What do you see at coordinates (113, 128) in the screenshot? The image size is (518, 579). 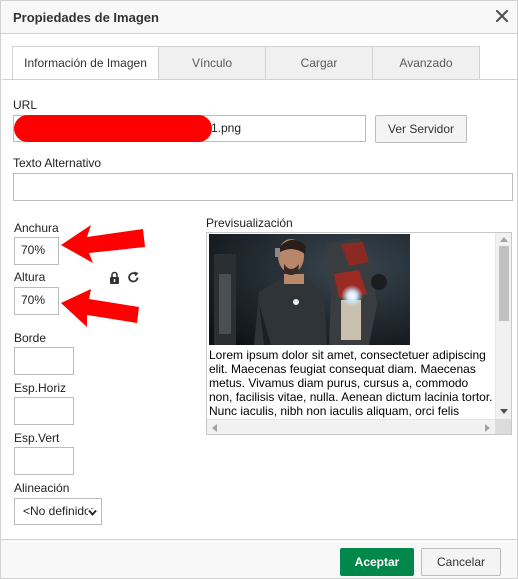 I see `redaction-mark` at bounding box center [113, 128].